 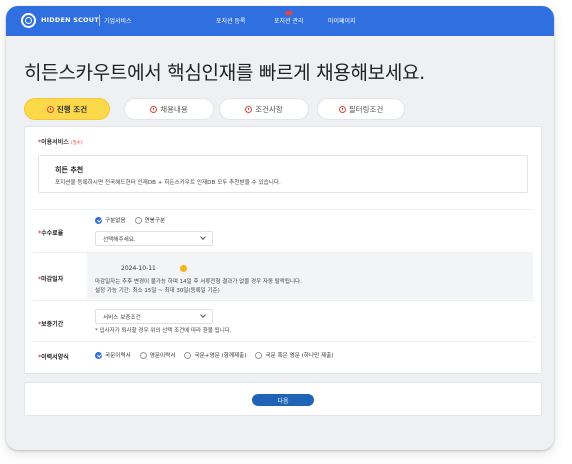 I want to click on nav-position-manage-label: 포지션 관리, so click(x=289, y=21).